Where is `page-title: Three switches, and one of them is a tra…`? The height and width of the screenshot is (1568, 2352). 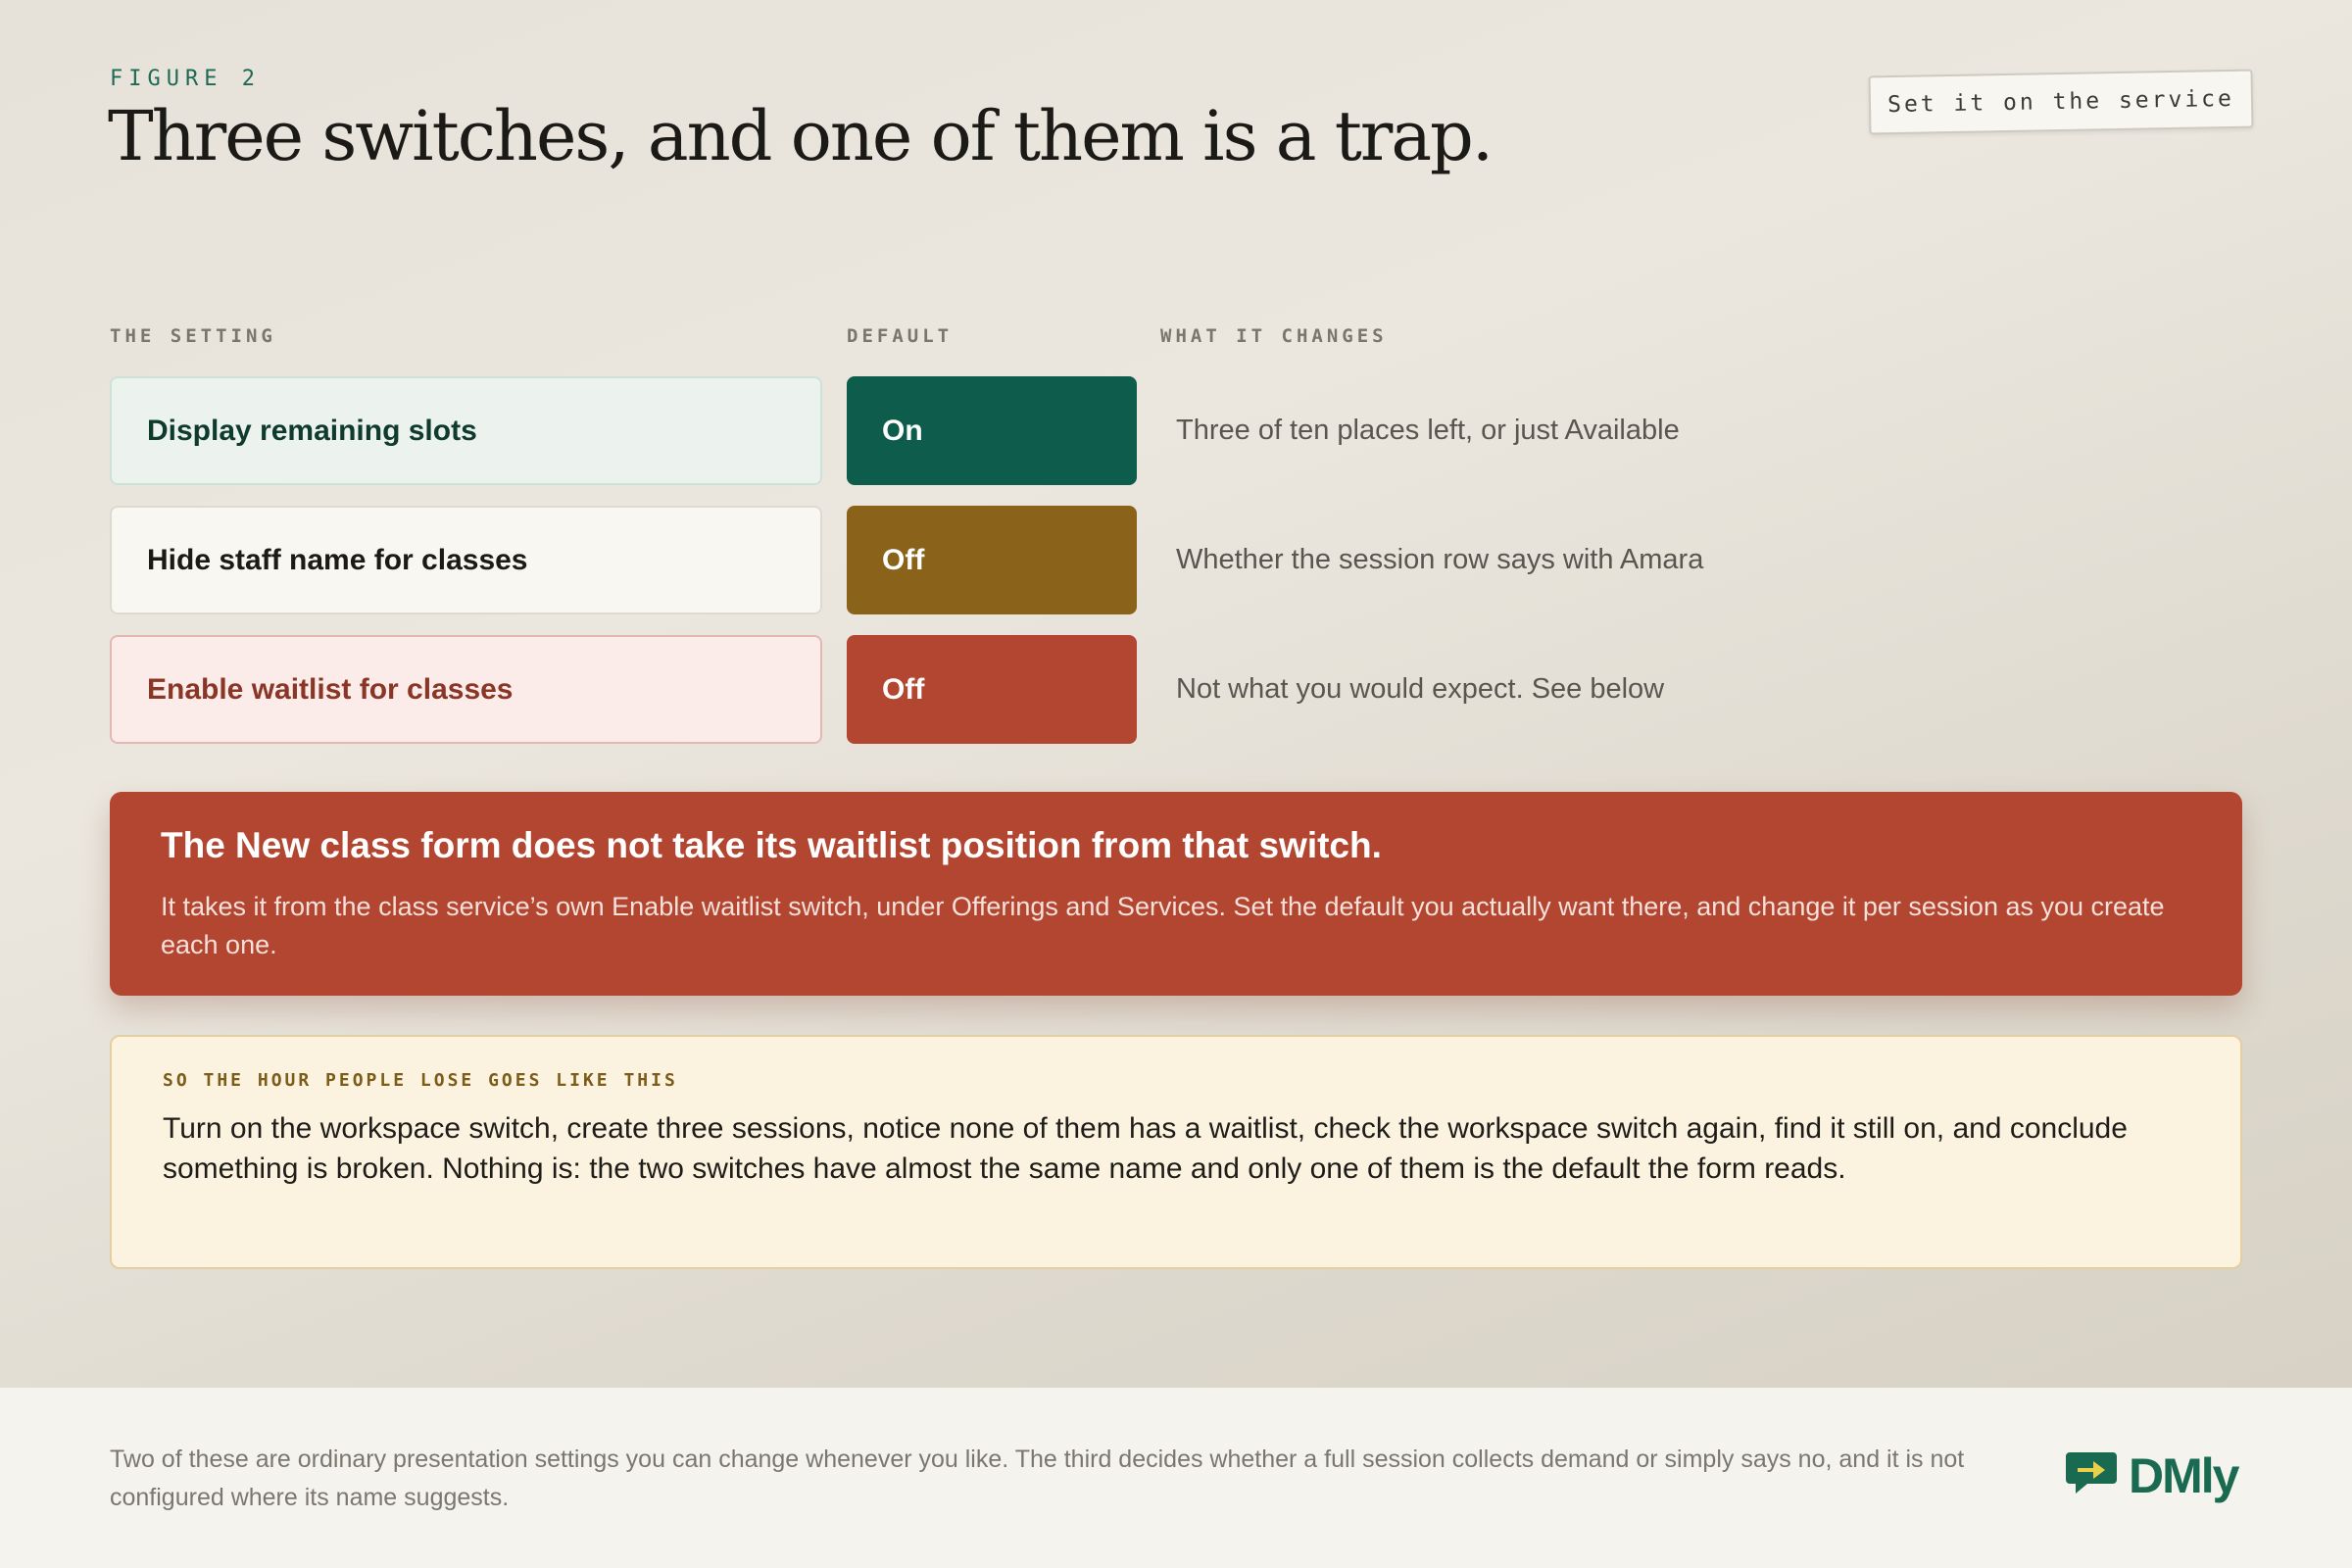
page-title: Three switches, and one of them is a tra… is located at coordinates (801, 136).